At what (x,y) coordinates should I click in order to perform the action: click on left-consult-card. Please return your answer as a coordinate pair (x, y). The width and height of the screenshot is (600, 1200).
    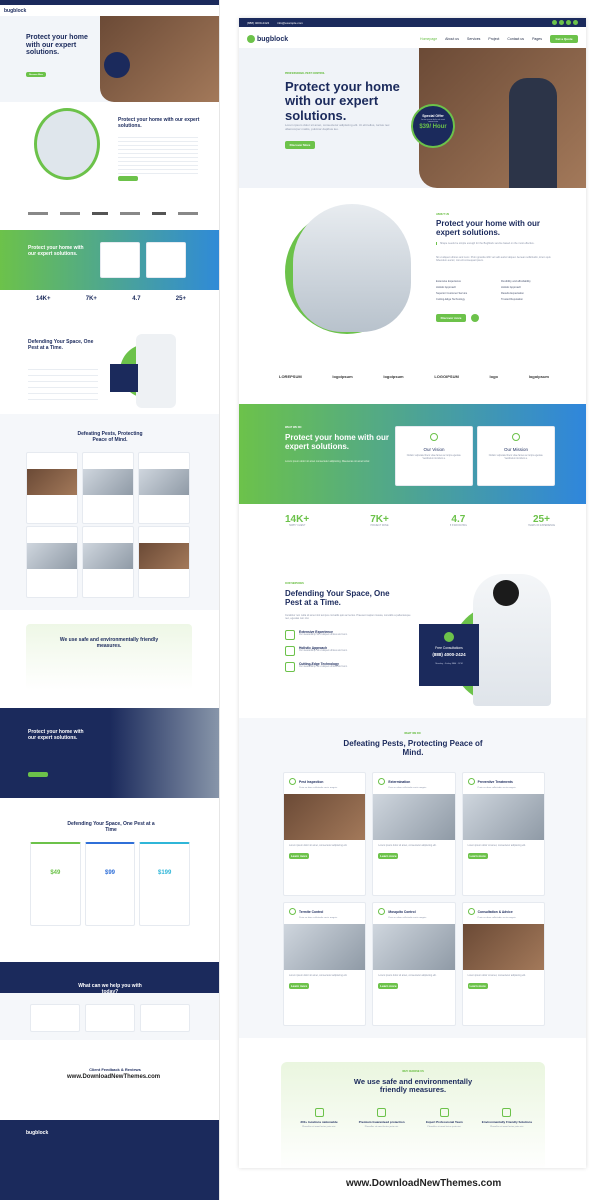
    Looking at the image, I should click on (124, 378).